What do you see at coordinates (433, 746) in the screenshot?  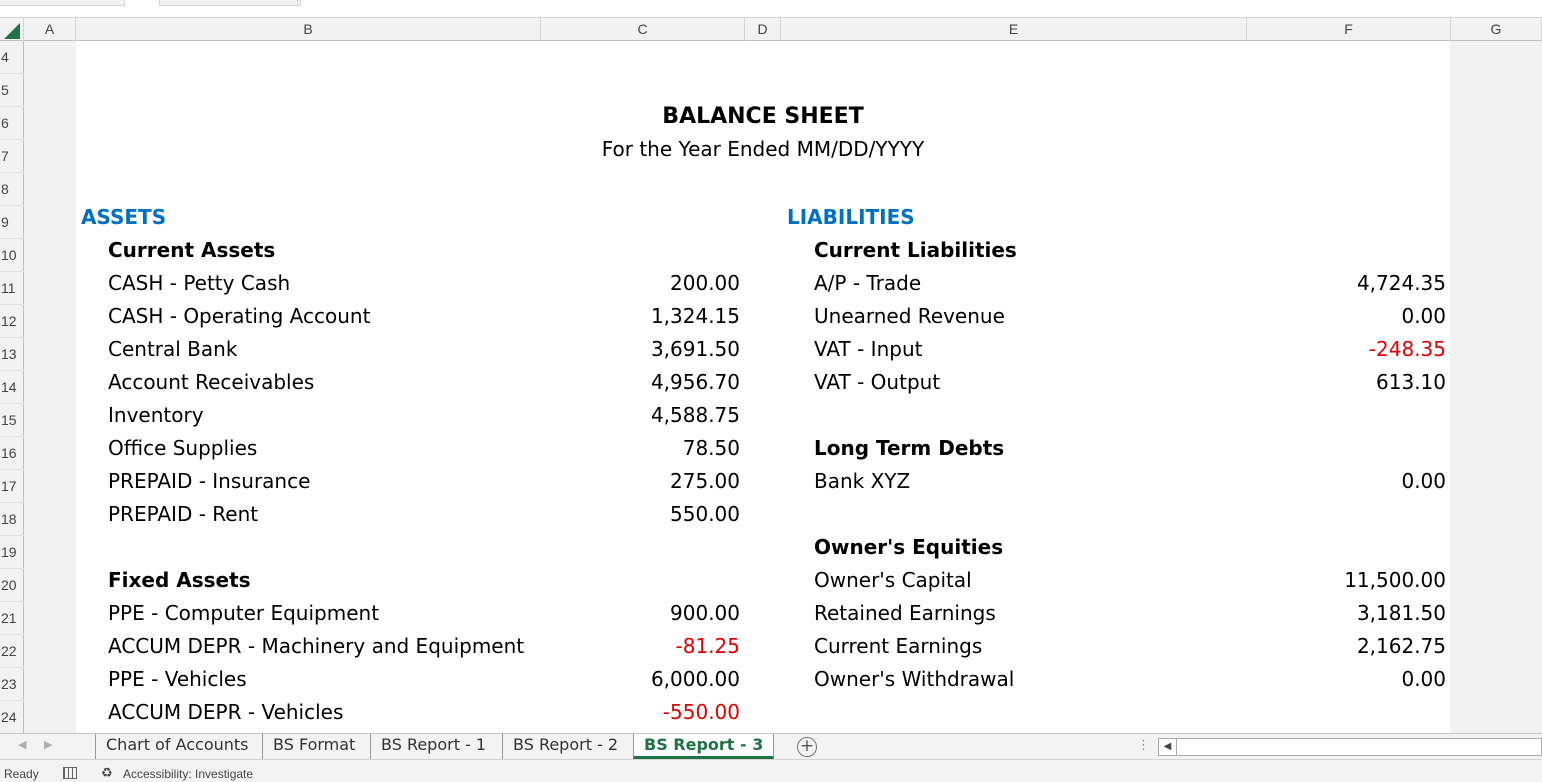 I see `sheet-tab-bs-report-1: BS Report - 1` at bounding box center [433, 746].